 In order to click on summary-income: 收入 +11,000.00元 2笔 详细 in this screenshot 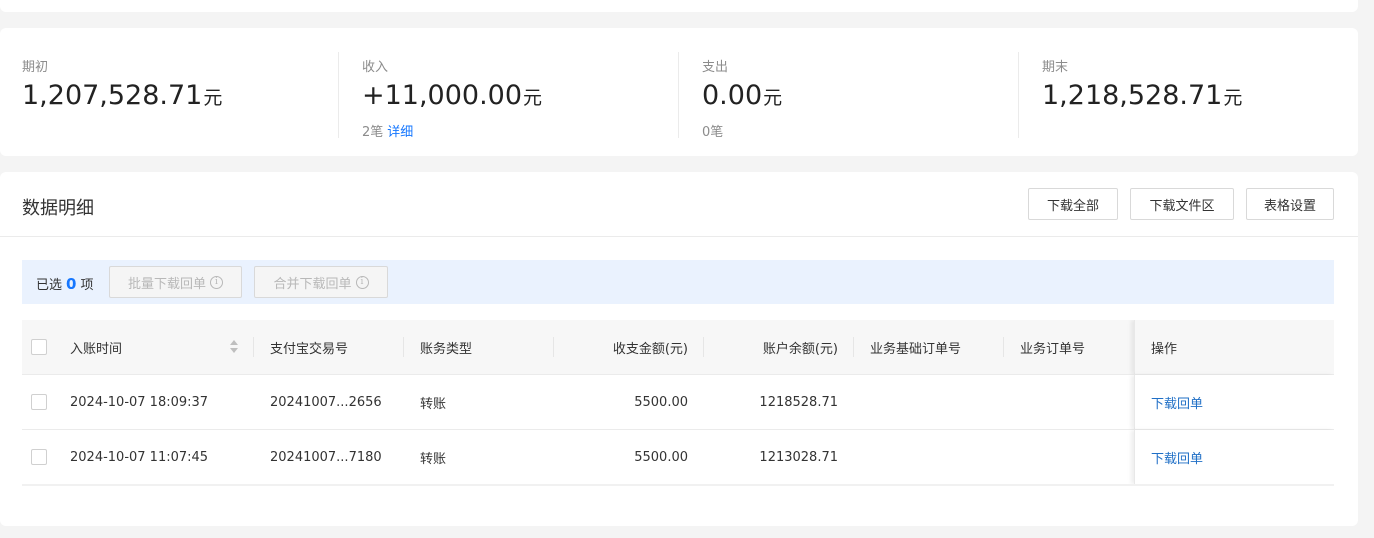, I will do `click(508, 92)`.